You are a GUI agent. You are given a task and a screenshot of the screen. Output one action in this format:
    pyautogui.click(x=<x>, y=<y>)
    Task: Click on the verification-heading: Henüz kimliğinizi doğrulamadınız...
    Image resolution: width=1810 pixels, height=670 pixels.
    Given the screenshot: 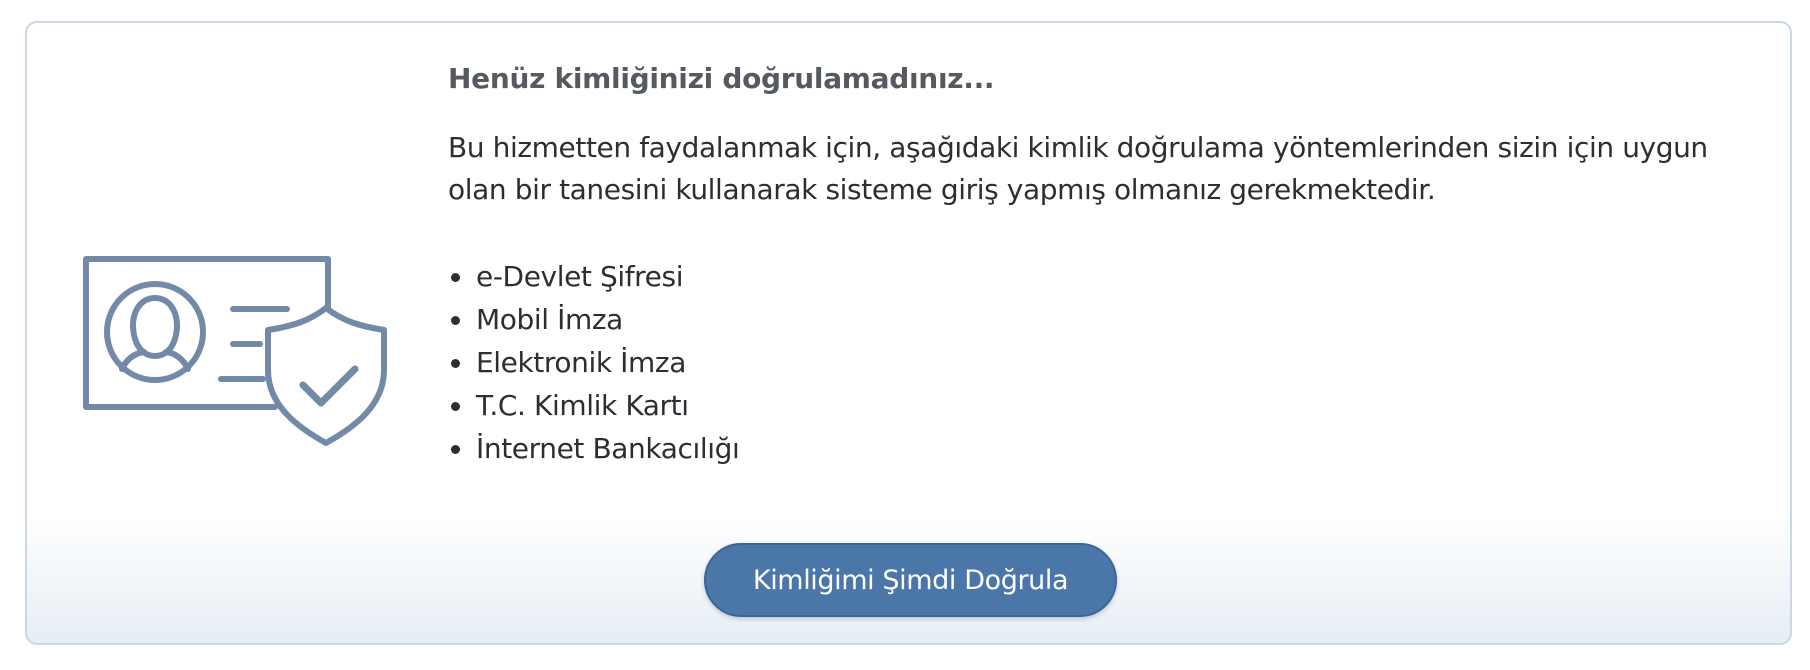 What is the action you would take?
    pyautogui.click(x=721, y=78)
    